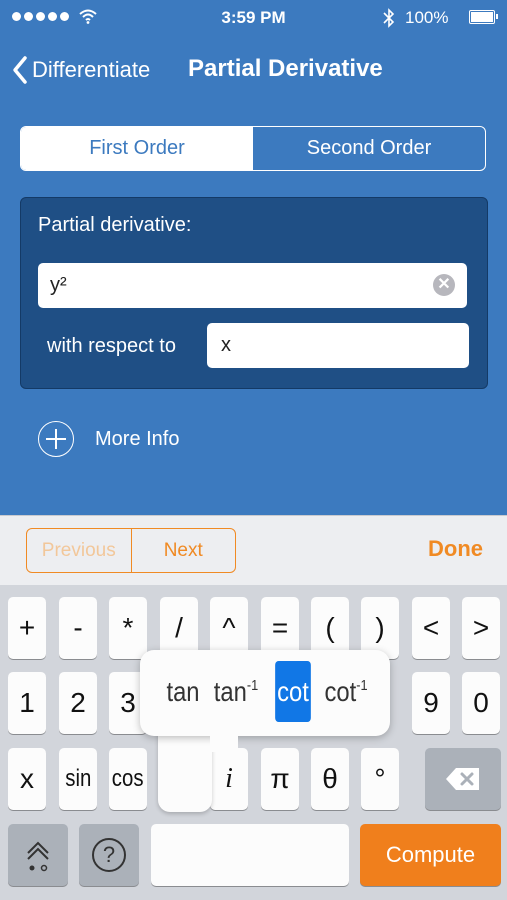 The width and height of the screenshot is (507, 900). I want to click on order-segmented-control: First Order Second Order, so click(253, 148).